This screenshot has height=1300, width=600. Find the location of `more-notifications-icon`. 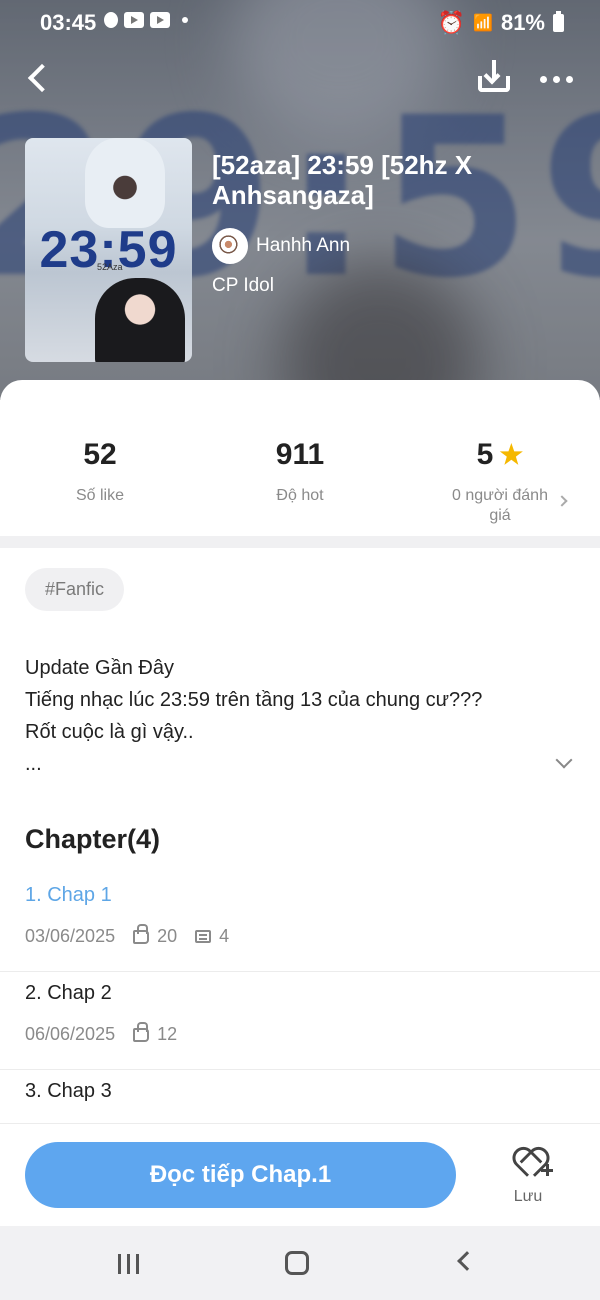

more-notifications-icon is located at coordinates (185, 20).